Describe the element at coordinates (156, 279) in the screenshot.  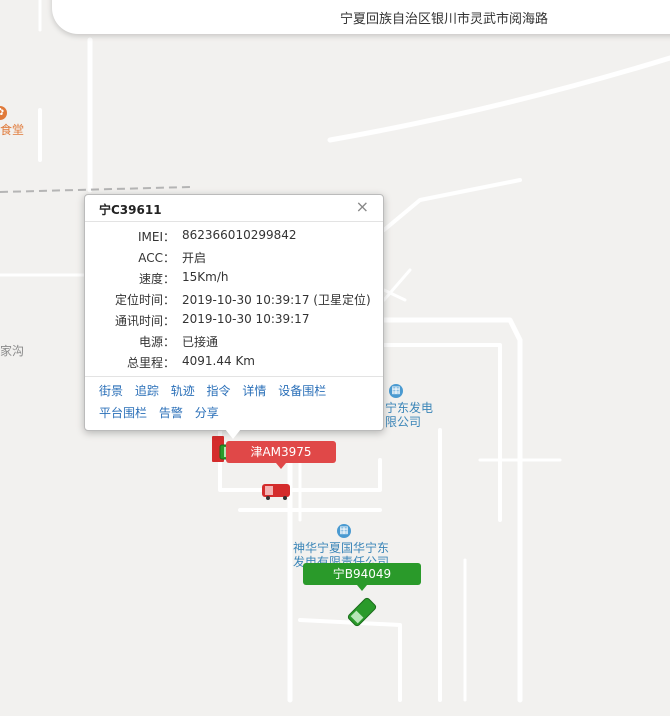
I see `row-label: 速度：` at that location.